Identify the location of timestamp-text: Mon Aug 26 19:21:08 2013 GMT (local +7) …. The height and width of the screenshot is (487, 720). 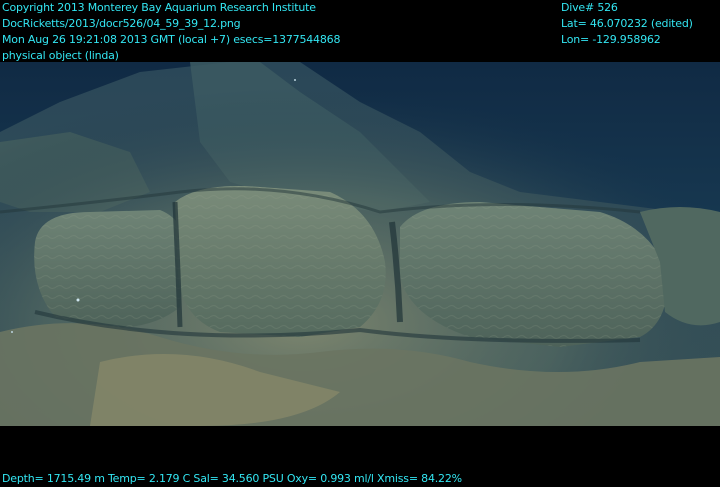
(171, 39).